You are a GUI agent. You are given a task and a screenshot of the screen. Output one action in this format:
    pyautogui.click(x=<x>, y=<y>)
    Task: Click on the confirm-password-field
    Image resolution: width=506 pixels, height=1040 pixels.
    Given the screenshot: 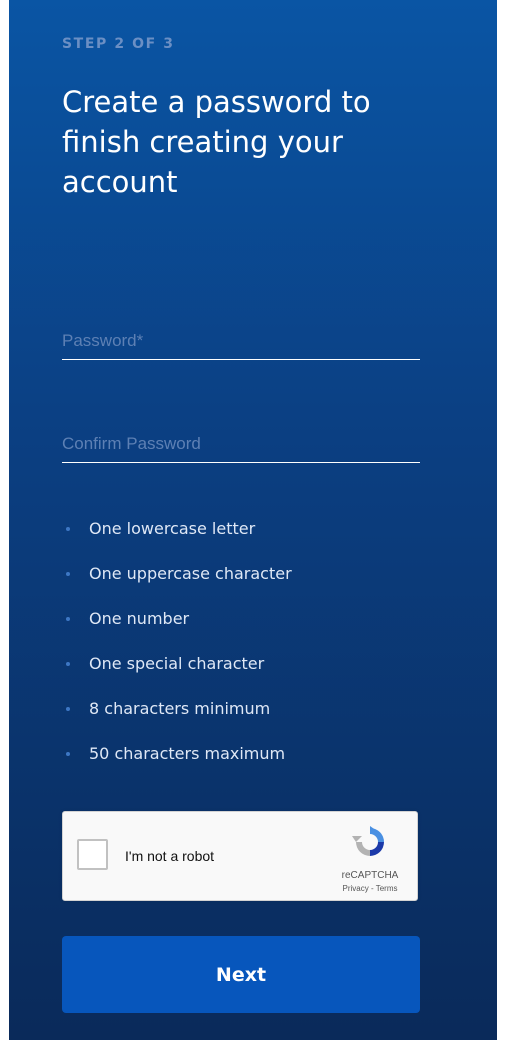 What is the action you would take?
    pyautogui.click(x=241, y=444)
    